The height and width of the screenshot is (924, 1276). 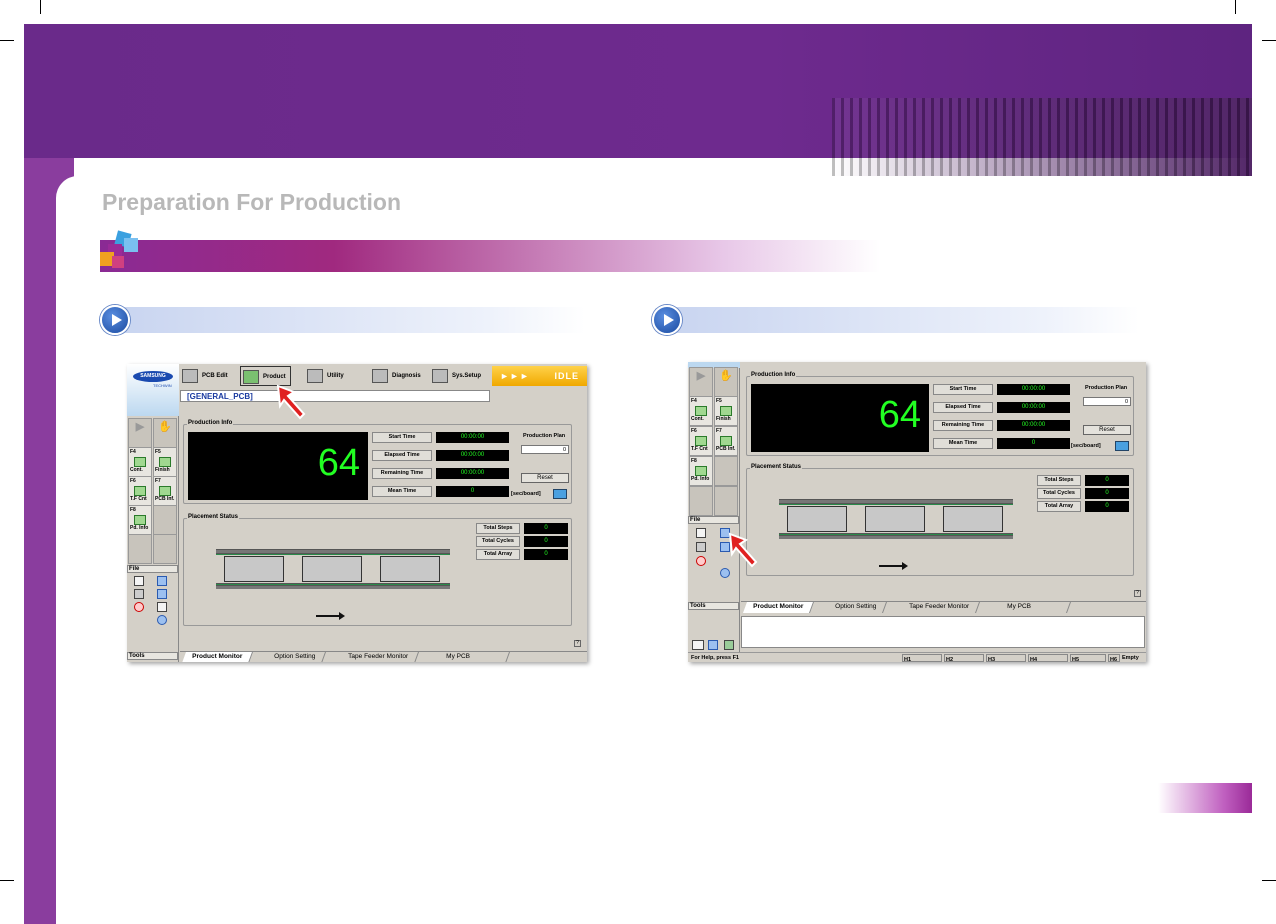 I want to click on play-icon, so click(x=667, y=320).